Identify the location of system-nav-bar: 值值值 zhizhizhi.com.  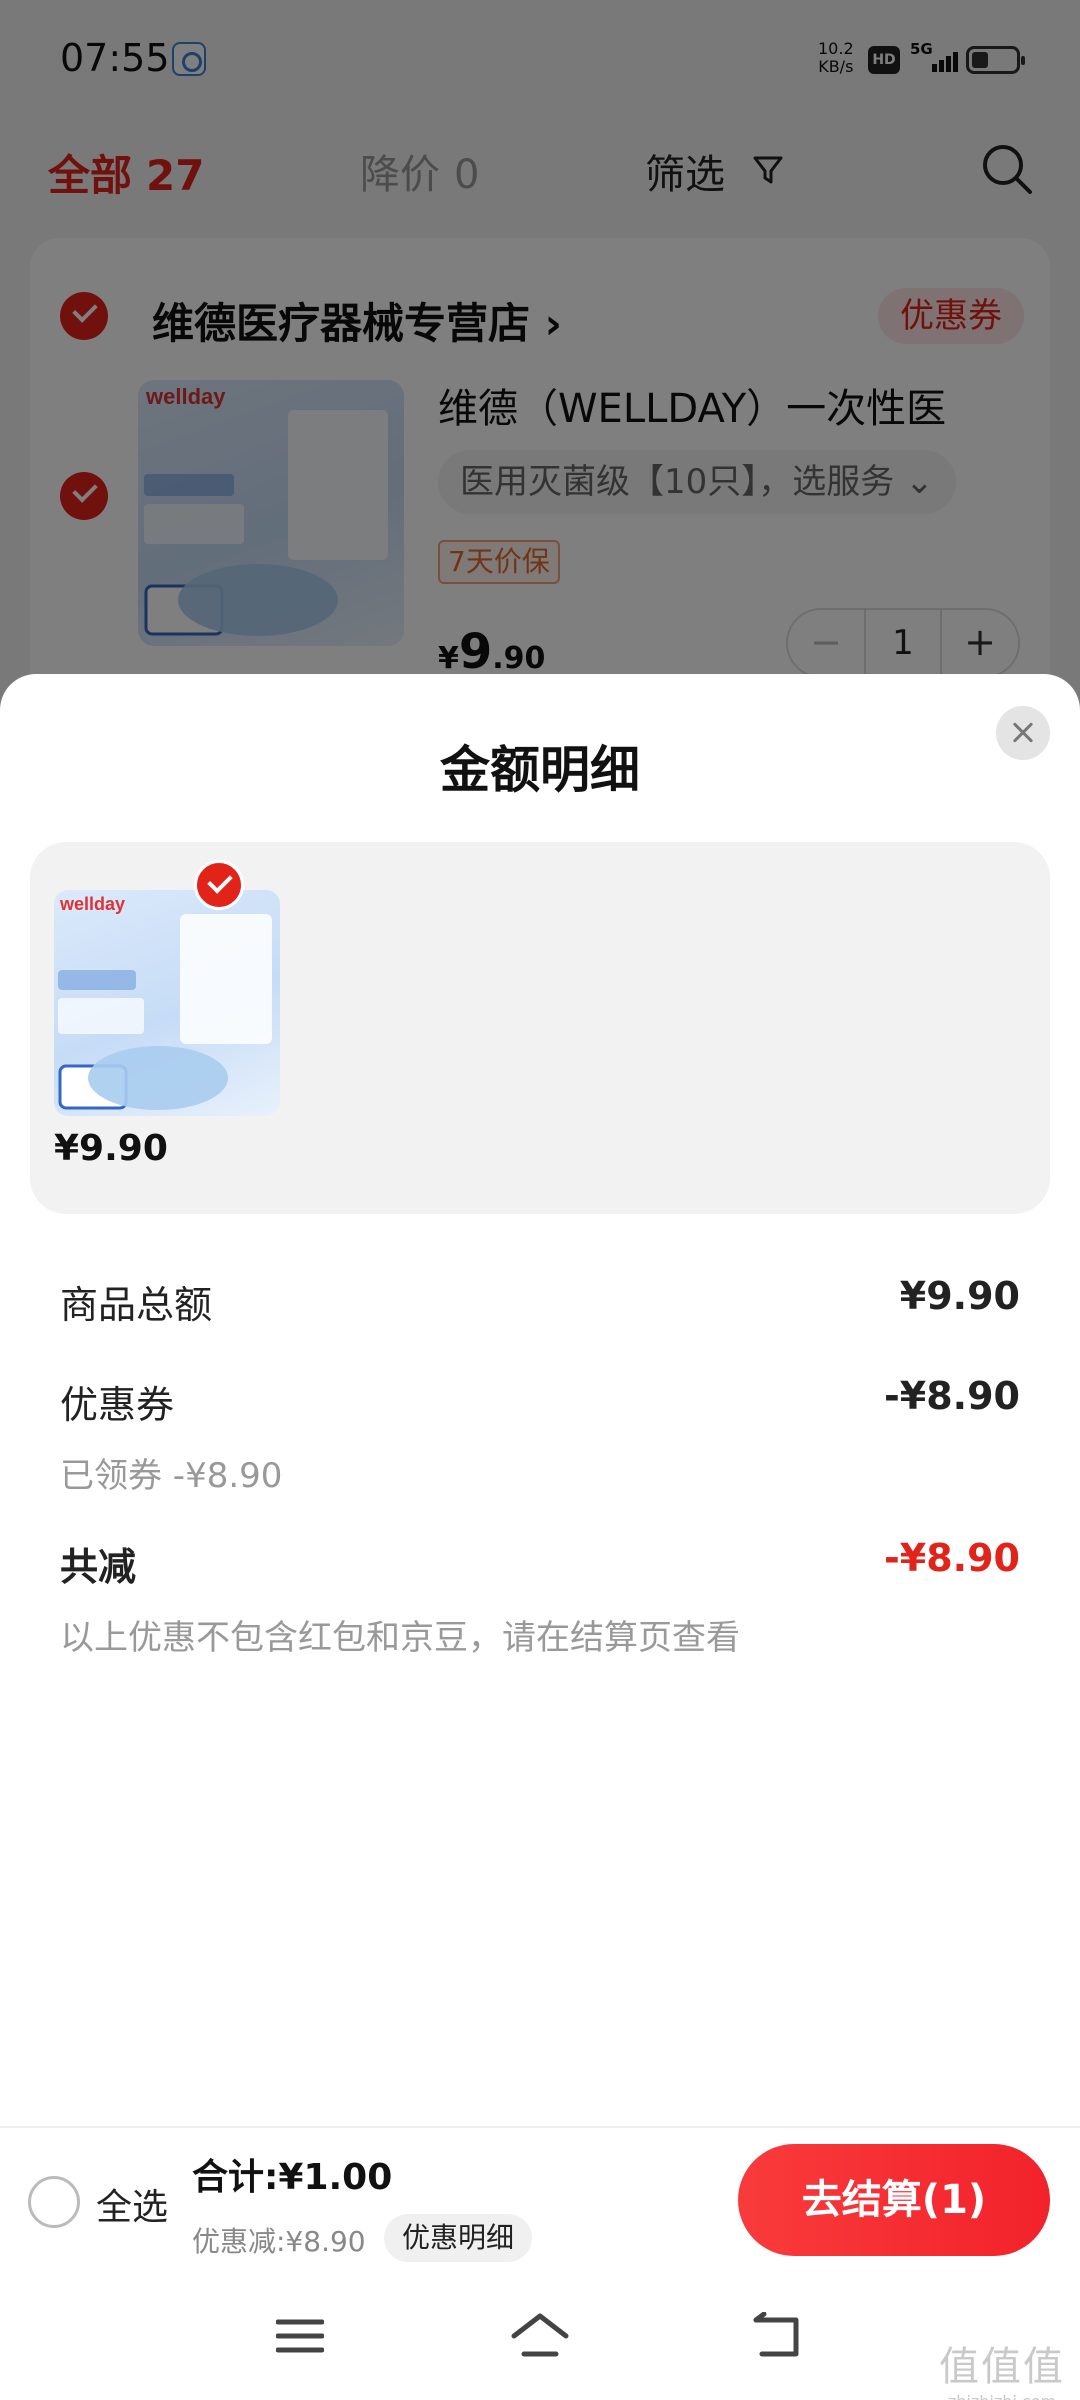
(540, 2337).